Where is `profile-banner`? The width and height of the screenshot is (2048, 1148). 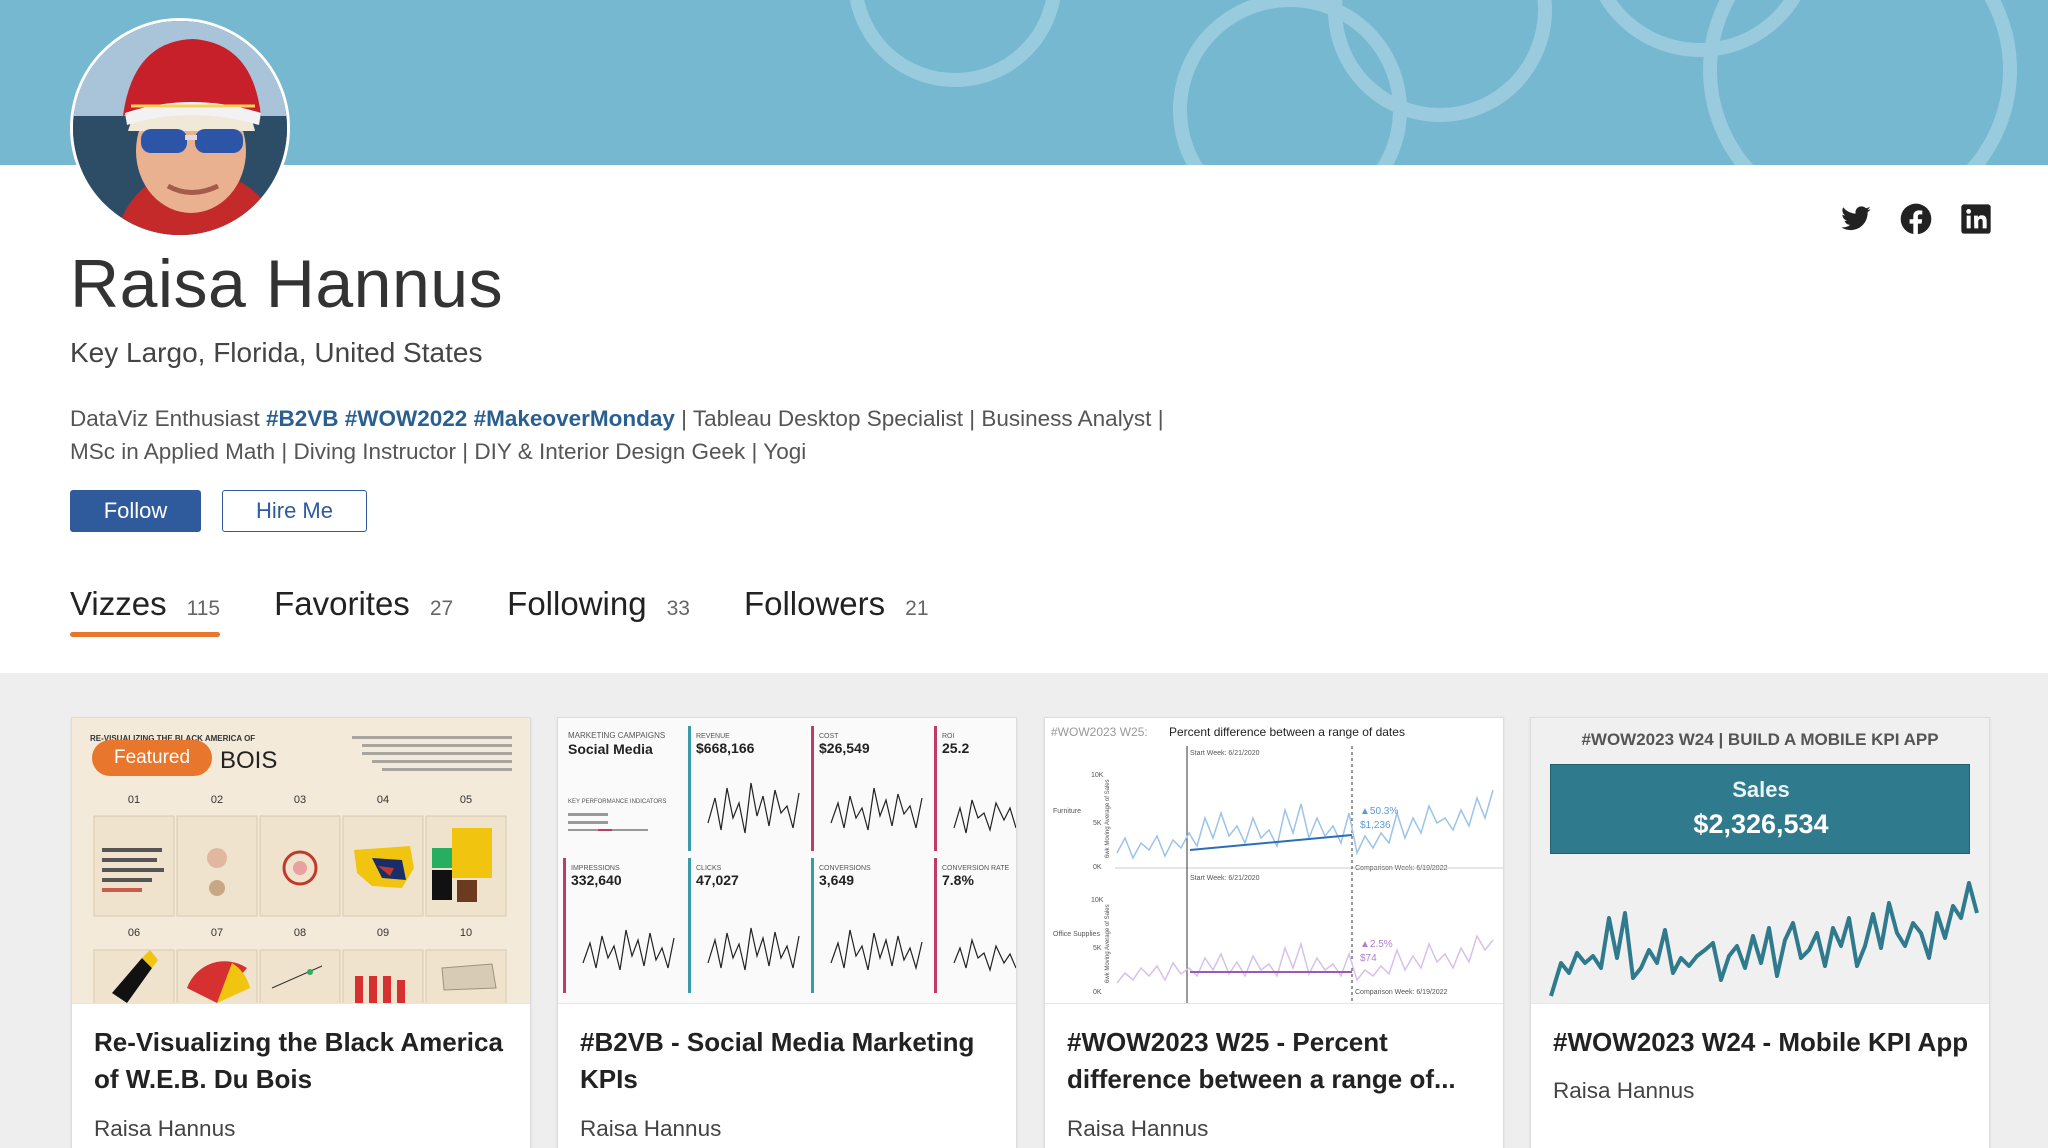
profile-banner is located at coordinates (1024, 82).